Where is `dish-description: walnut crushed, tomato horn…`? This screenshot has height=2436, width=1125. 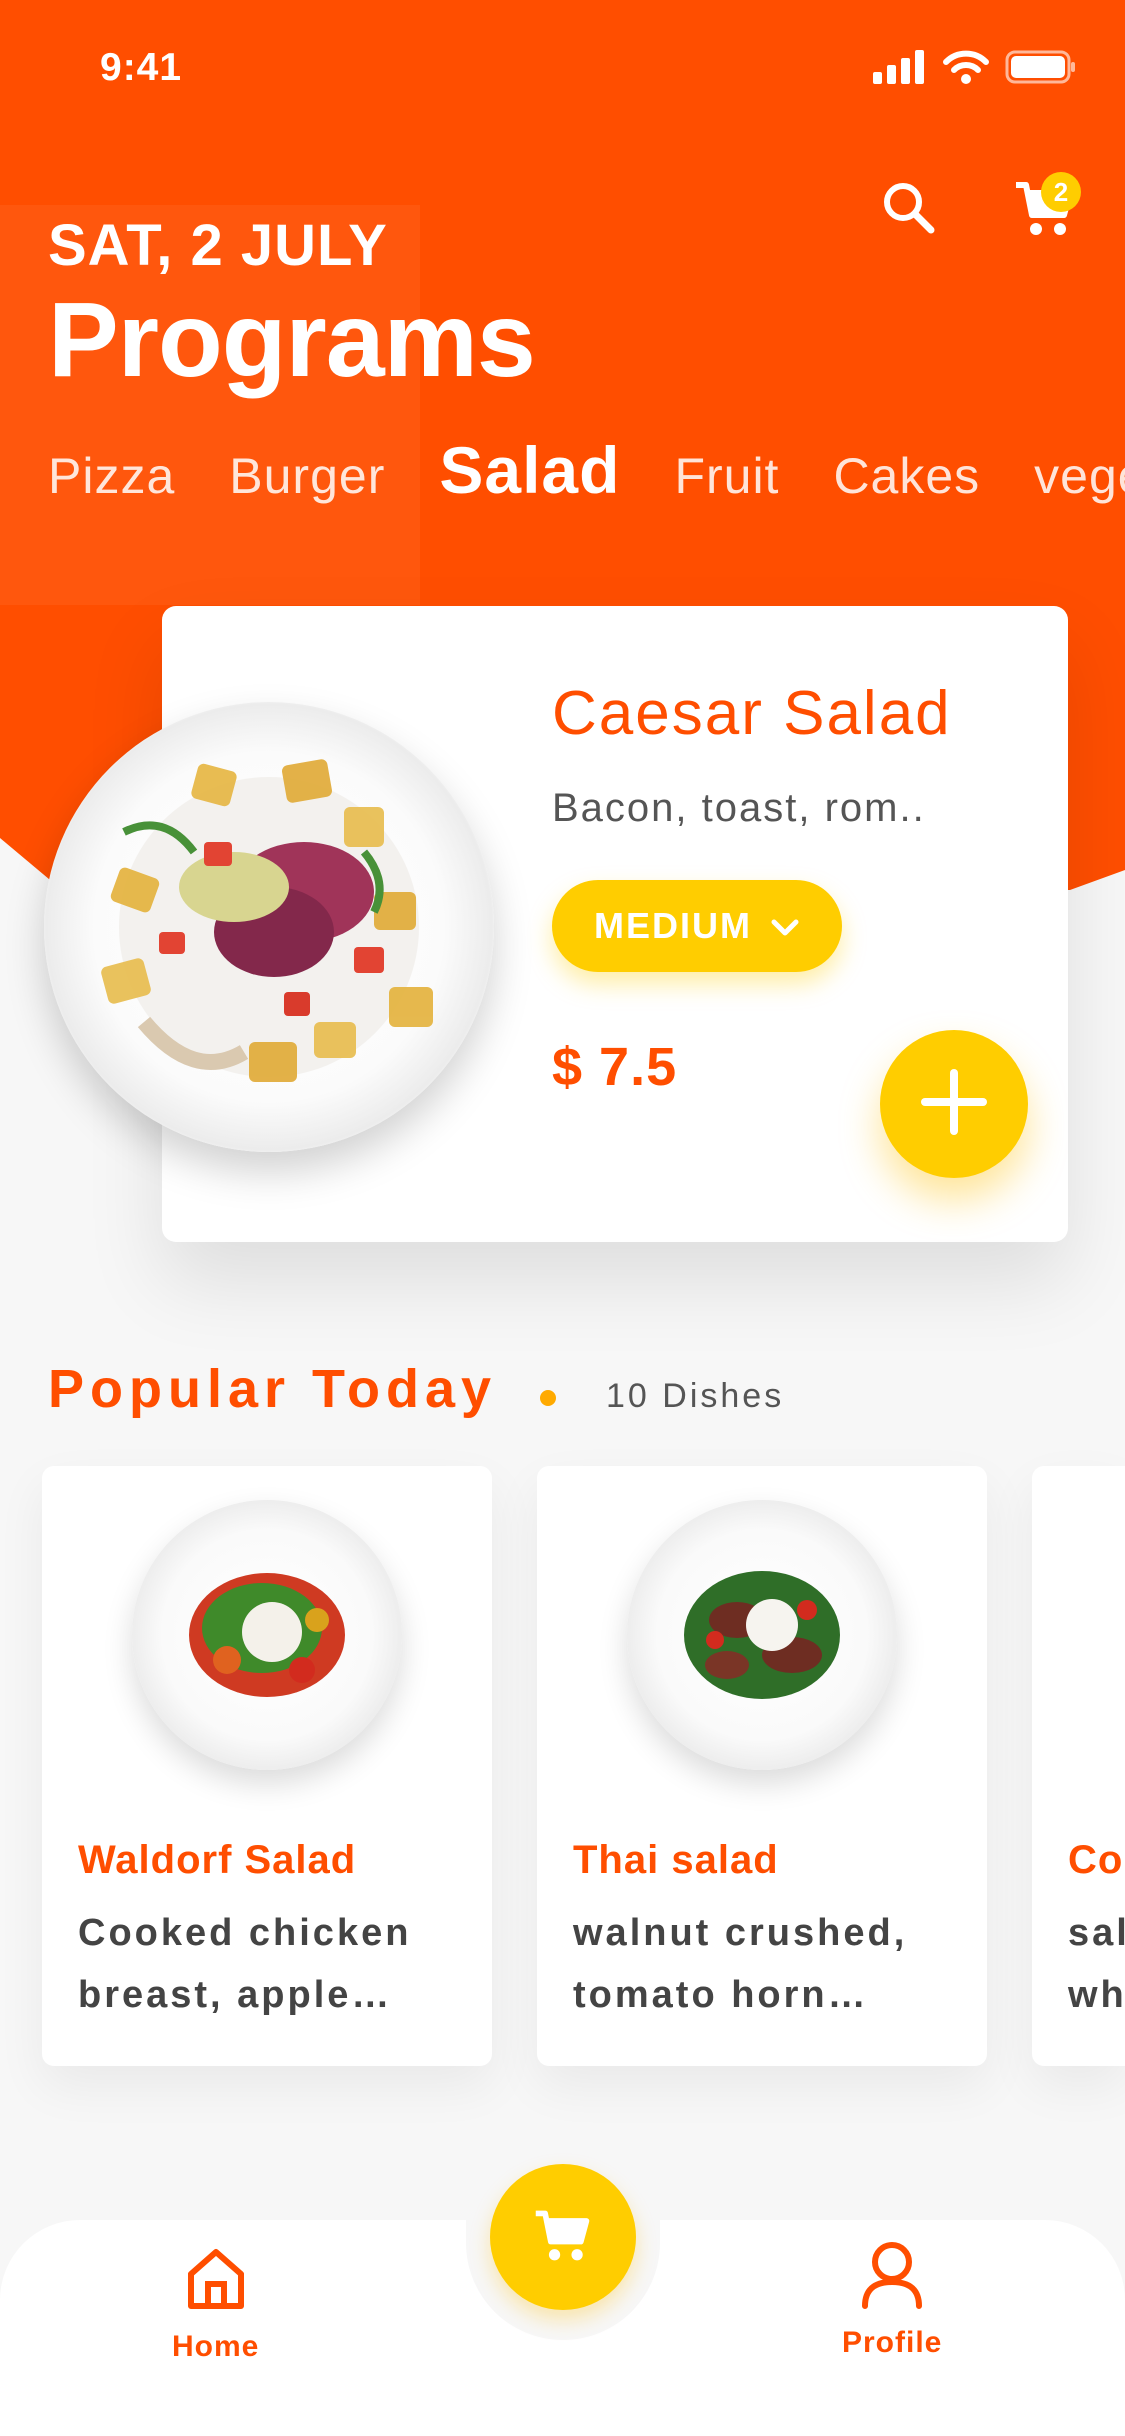
dish-description: walnut crushed, tomato horn… is located at coordinates (768, 1964).